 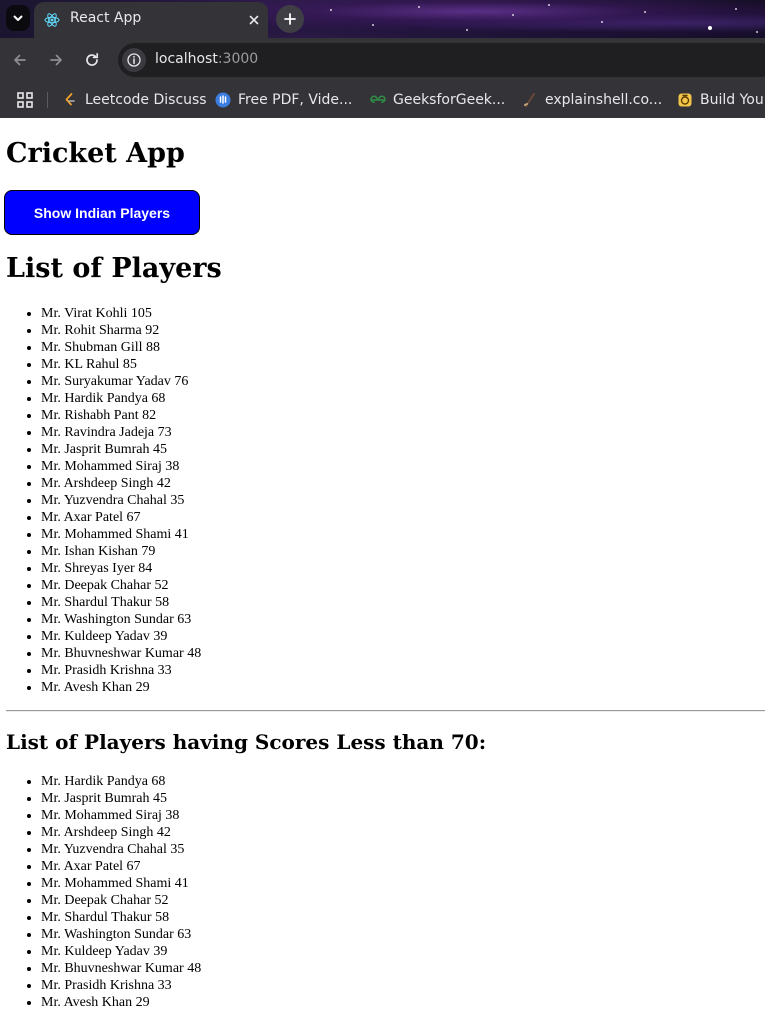 I want to click on tab-search-button, so click(x=18, y=18).